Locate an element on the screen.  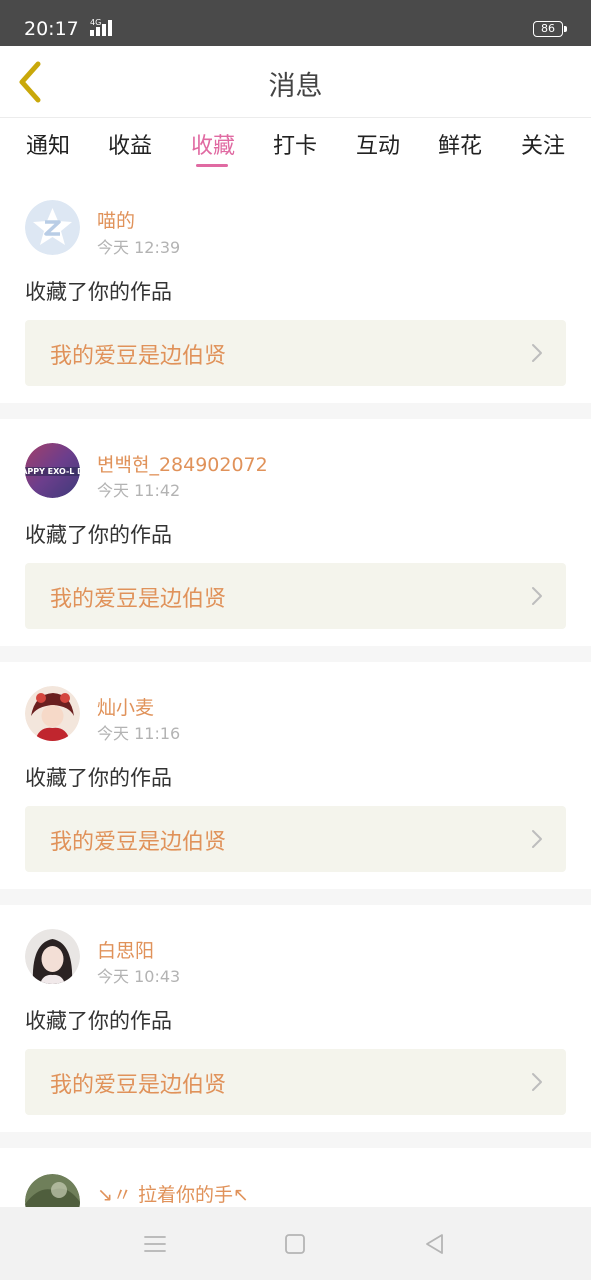
user-name: 灿小麦 is located at coordinates (125, 706).